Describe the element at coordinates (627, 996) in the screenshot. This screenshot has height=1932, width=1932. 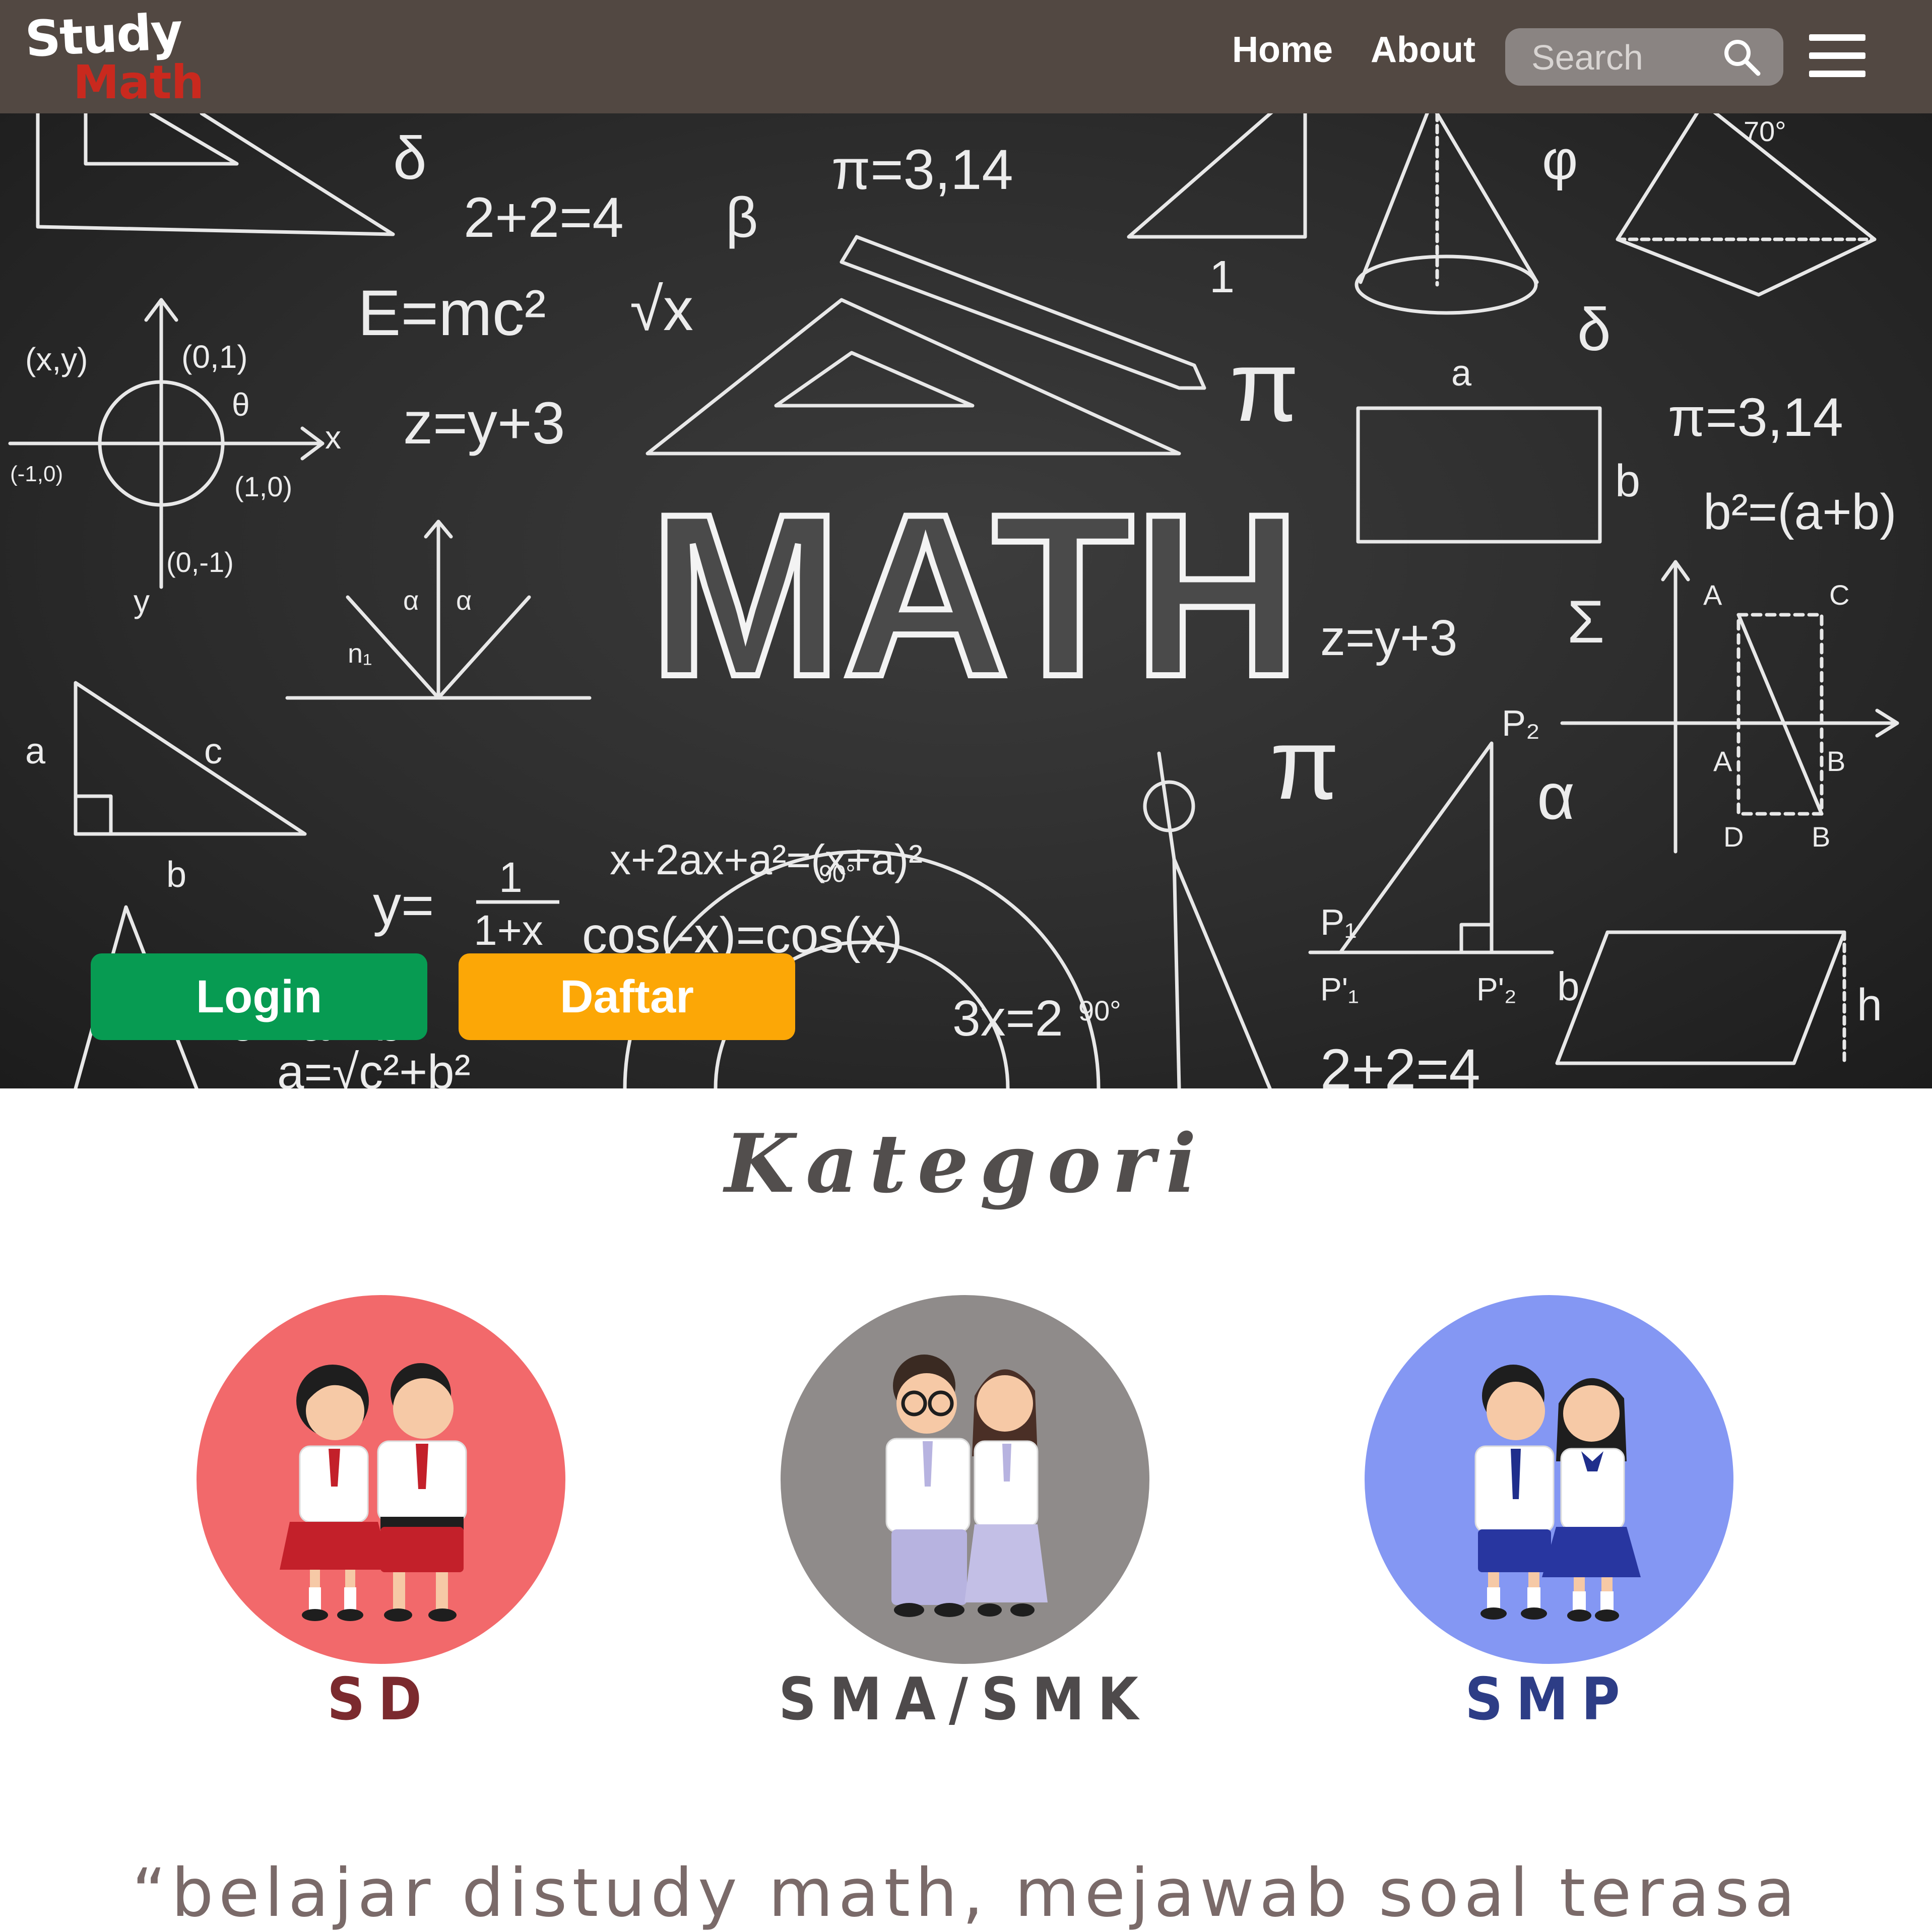
I see `register-button: Daftar` at that location.